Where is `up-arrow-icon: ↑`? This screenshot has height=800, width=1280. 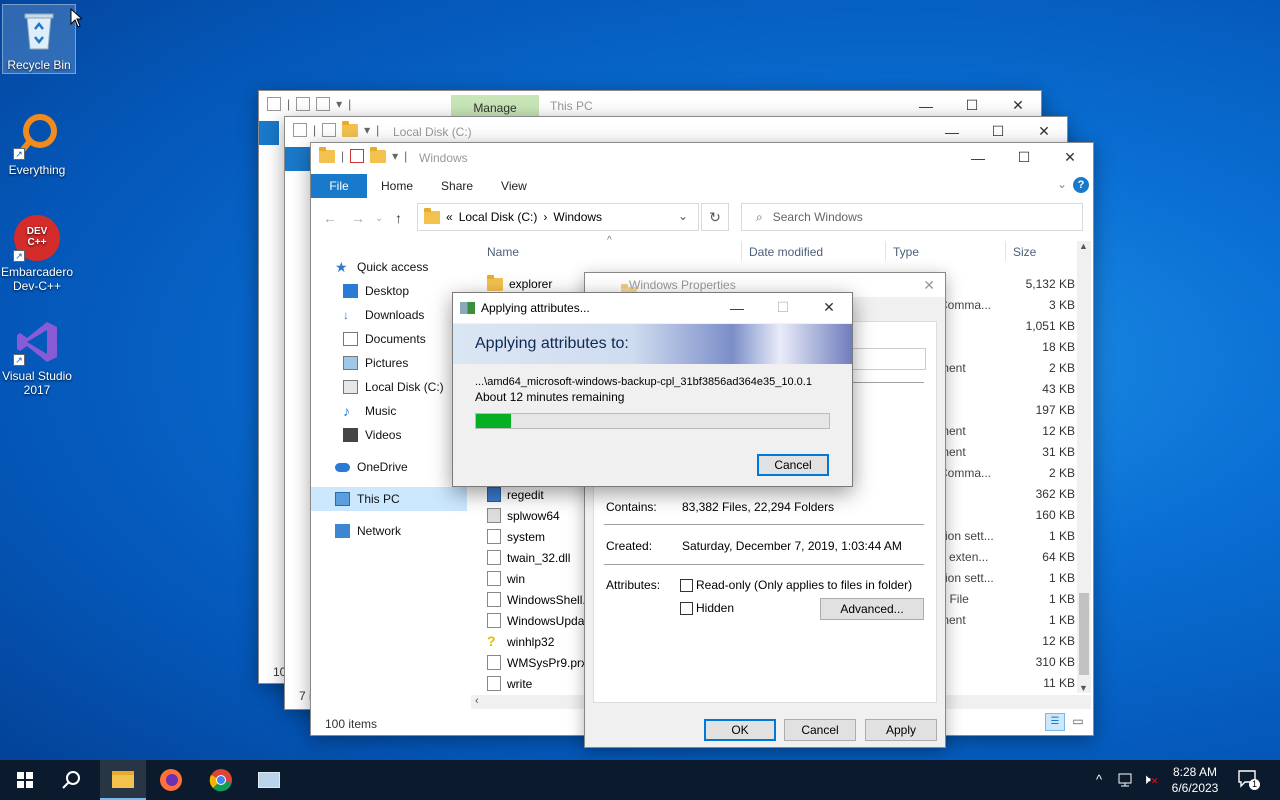
up-arrow-icon: ↑ is located at coordinates (398, 218).